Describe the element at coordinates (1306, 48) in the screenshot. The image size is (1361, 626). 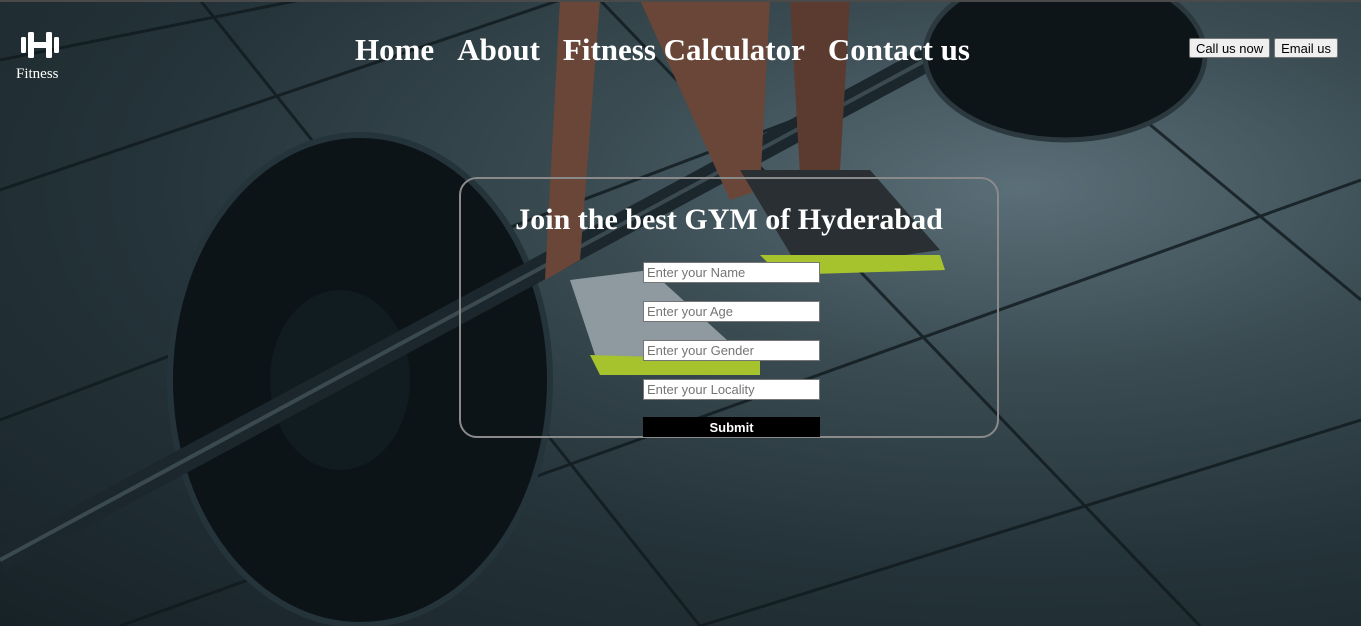
I see `email-us-button: Email us` at that location.